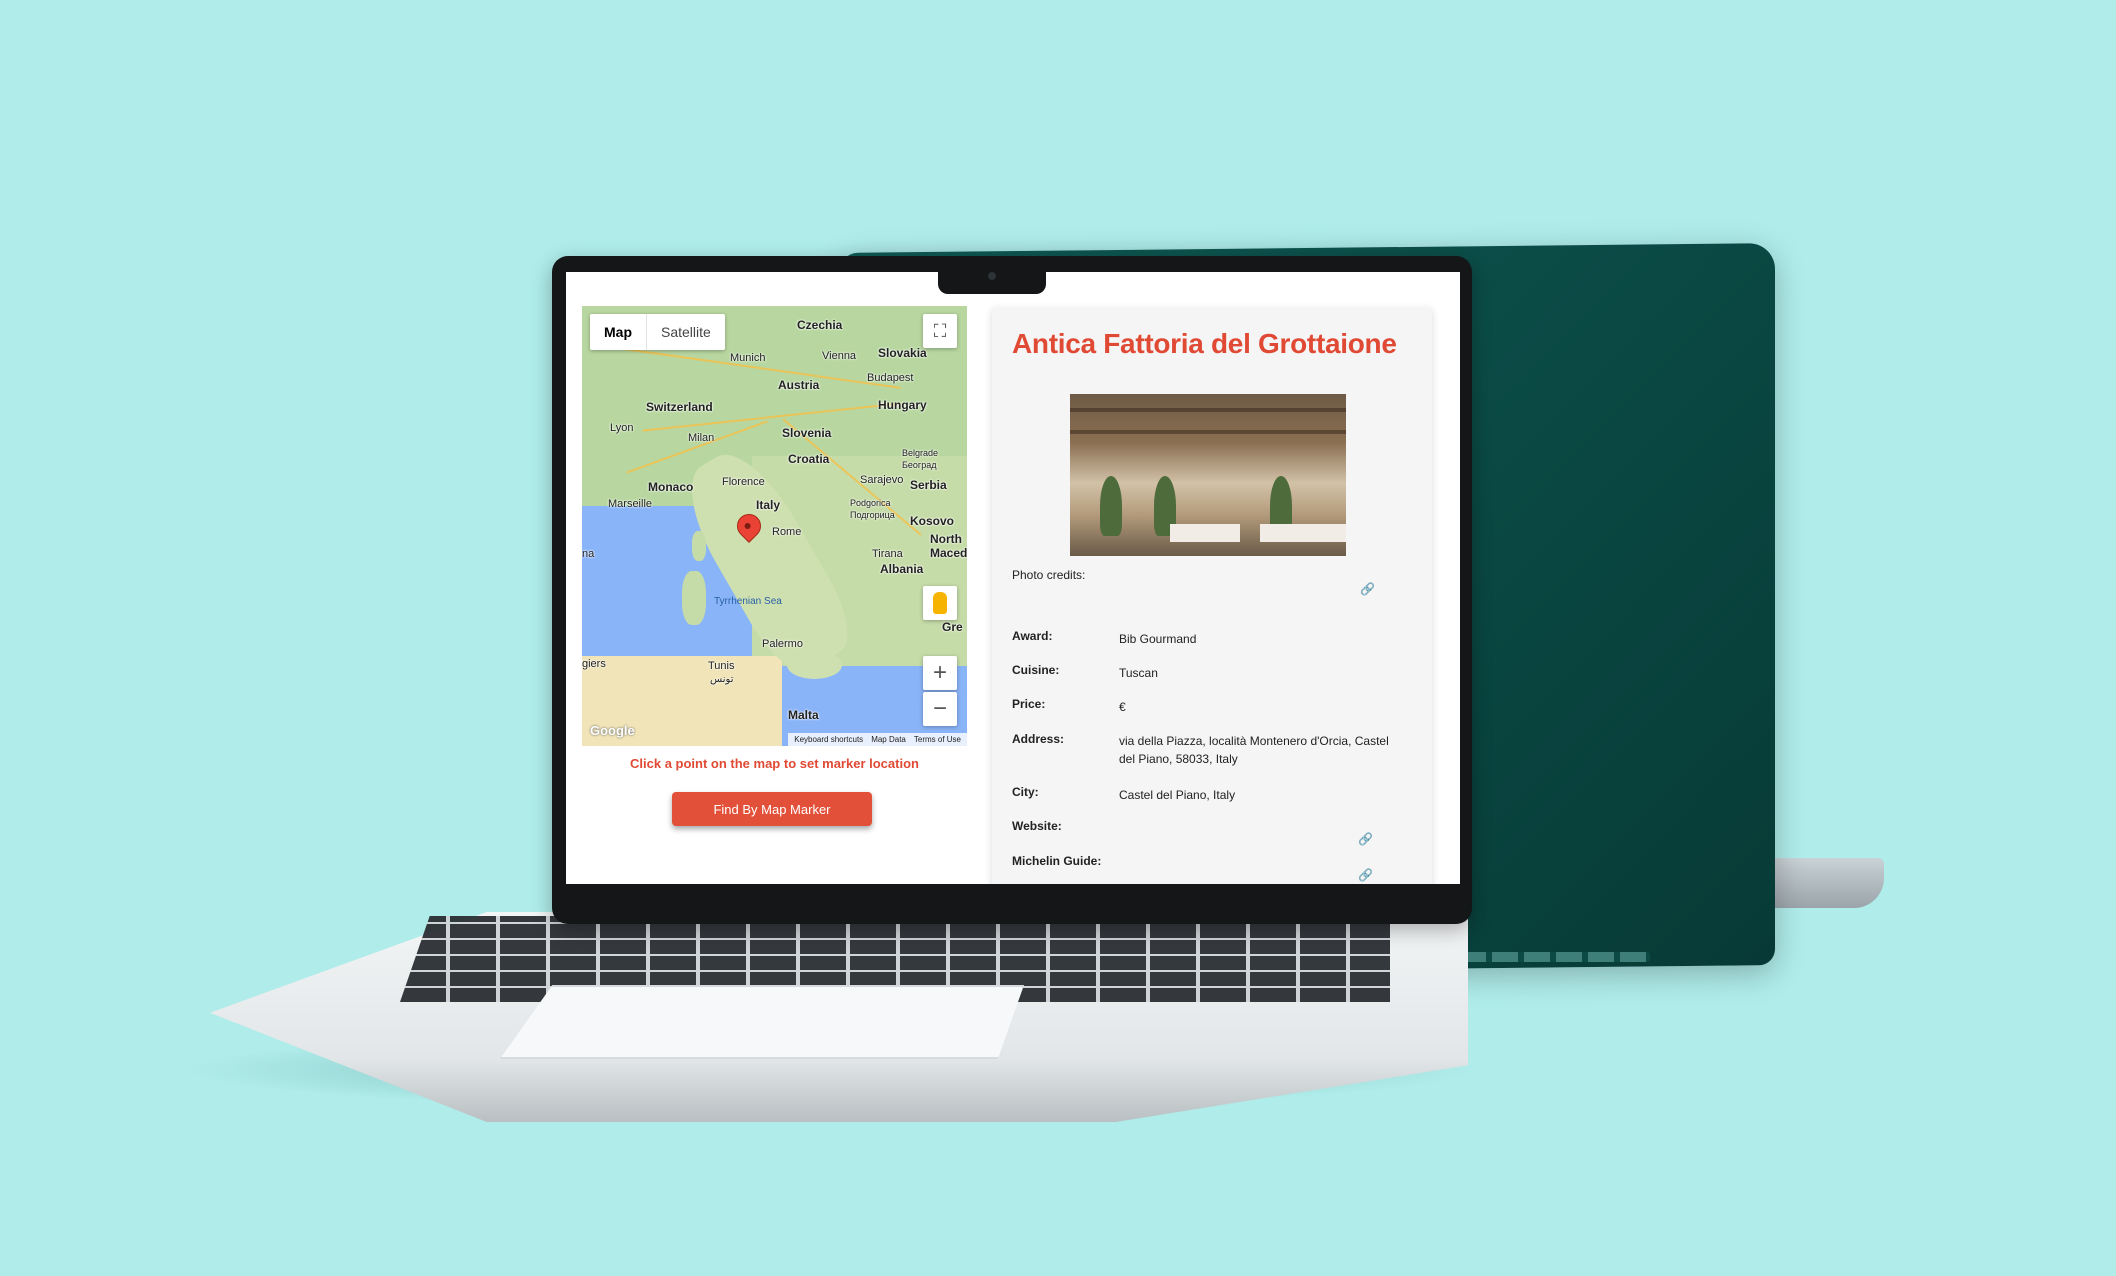  What do you see at coordinates (803, 715) in the screenshot?
I see `map-label: Malta` at bounding box center [803, 715].